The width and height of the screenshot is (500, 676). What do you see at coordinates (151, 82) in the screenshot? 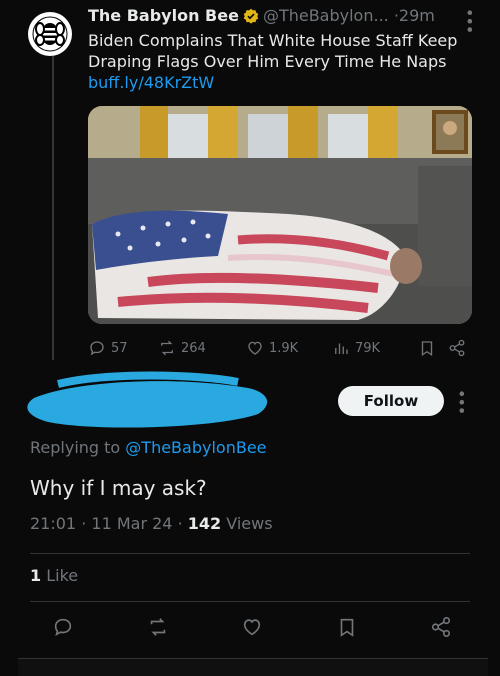
I see `tweet-link: buff.ly/48KrZtW` at bounding box center [151, 82].